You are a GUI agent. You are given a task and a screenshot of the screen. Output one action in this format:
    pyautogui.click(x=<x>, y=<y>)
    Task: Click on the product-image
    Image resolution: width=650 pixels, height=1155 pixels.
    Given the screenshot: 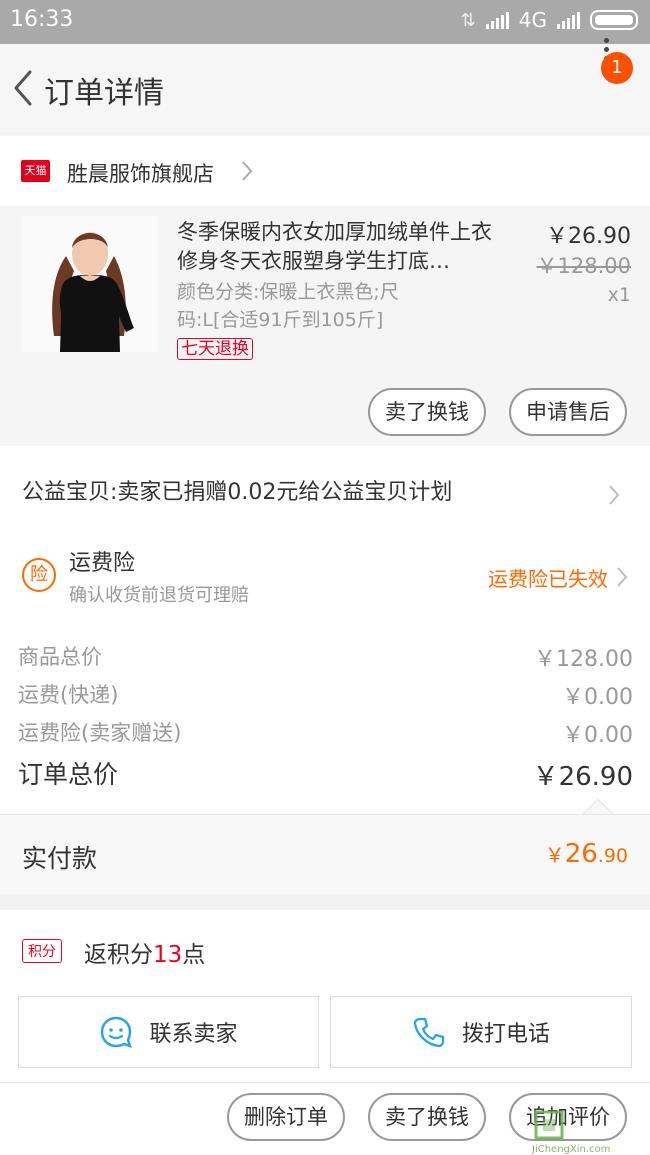 What is the action you would take?
    pyautogui.click(x=90, y=284)
    